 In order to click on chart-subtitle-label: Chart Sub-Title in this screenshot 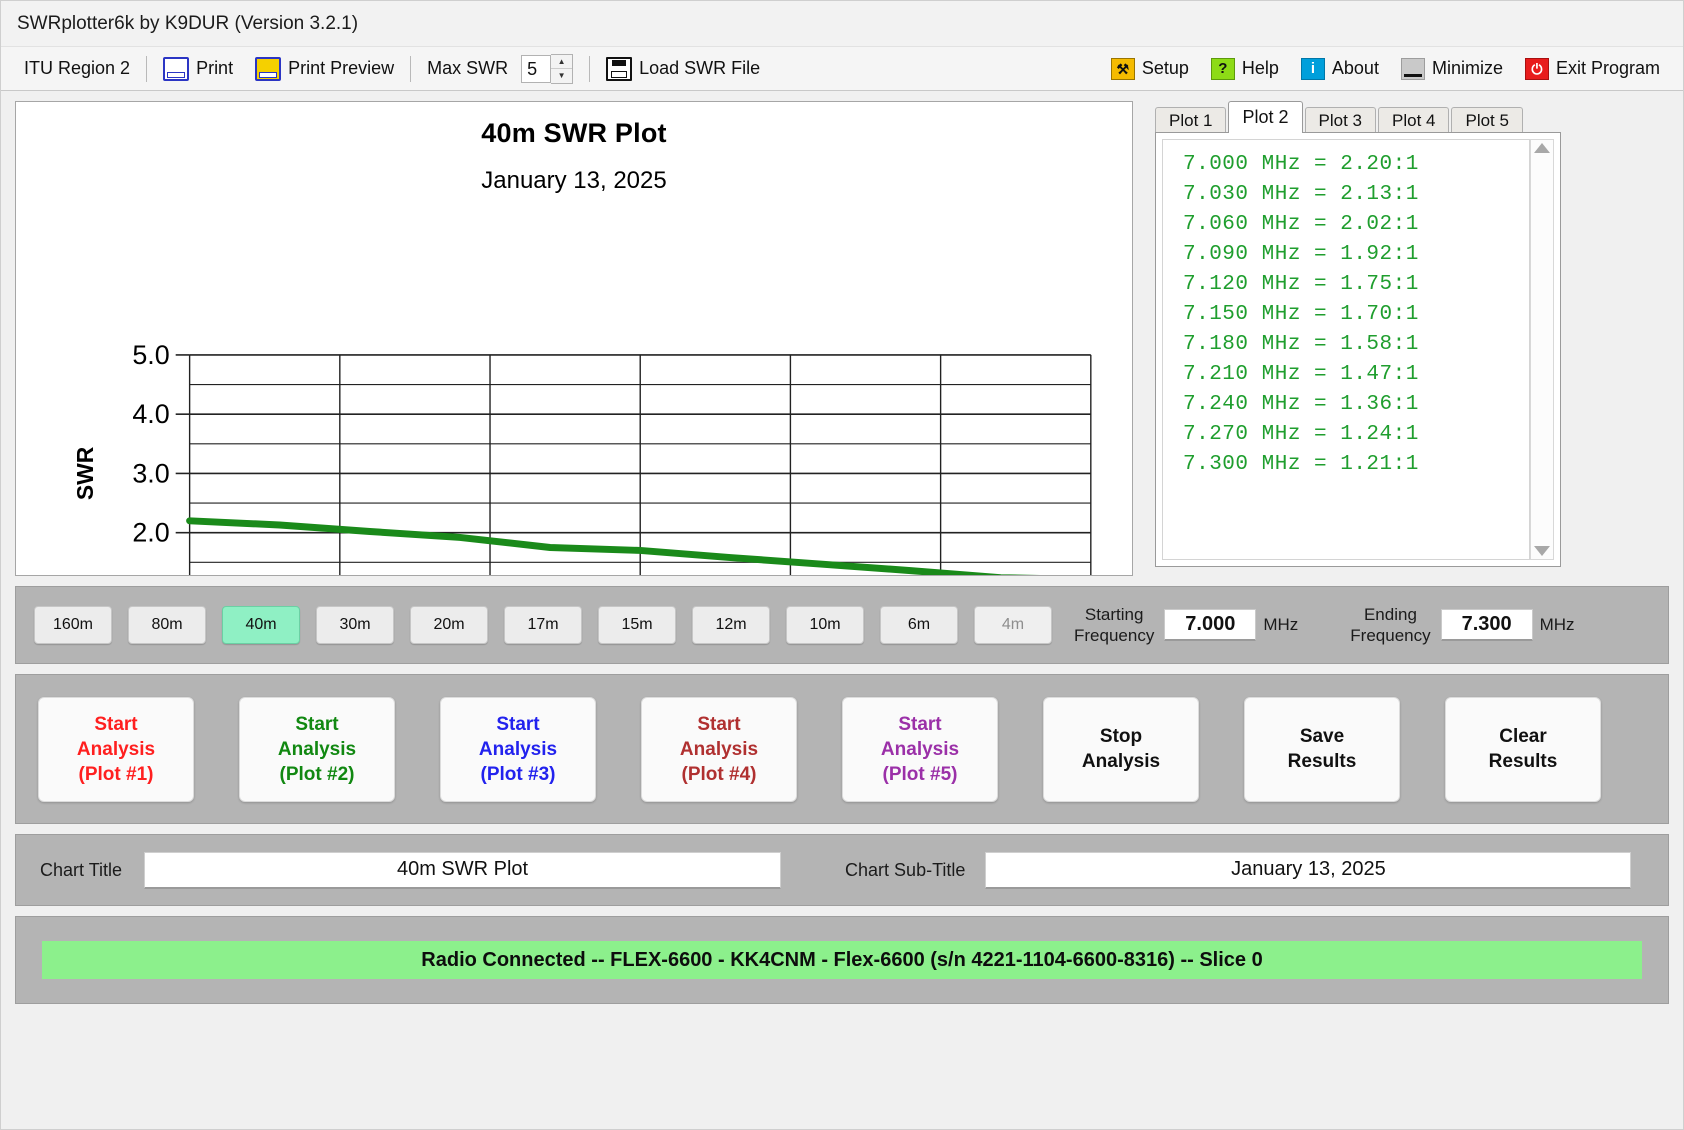, I will do `click(905, 869)`.